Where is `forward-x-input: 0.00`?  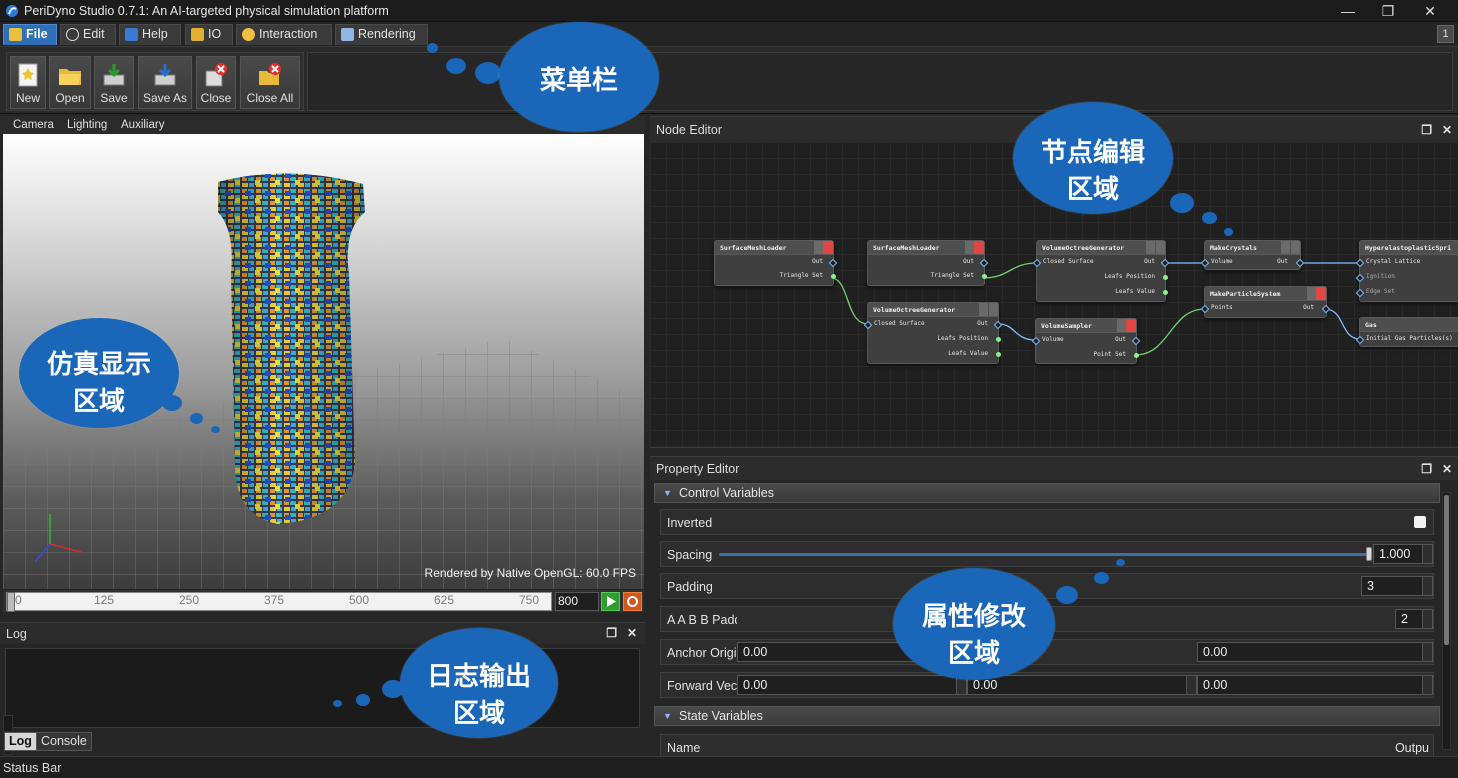
forward-x-input: 0.00 is located at coordinates (852, 685).